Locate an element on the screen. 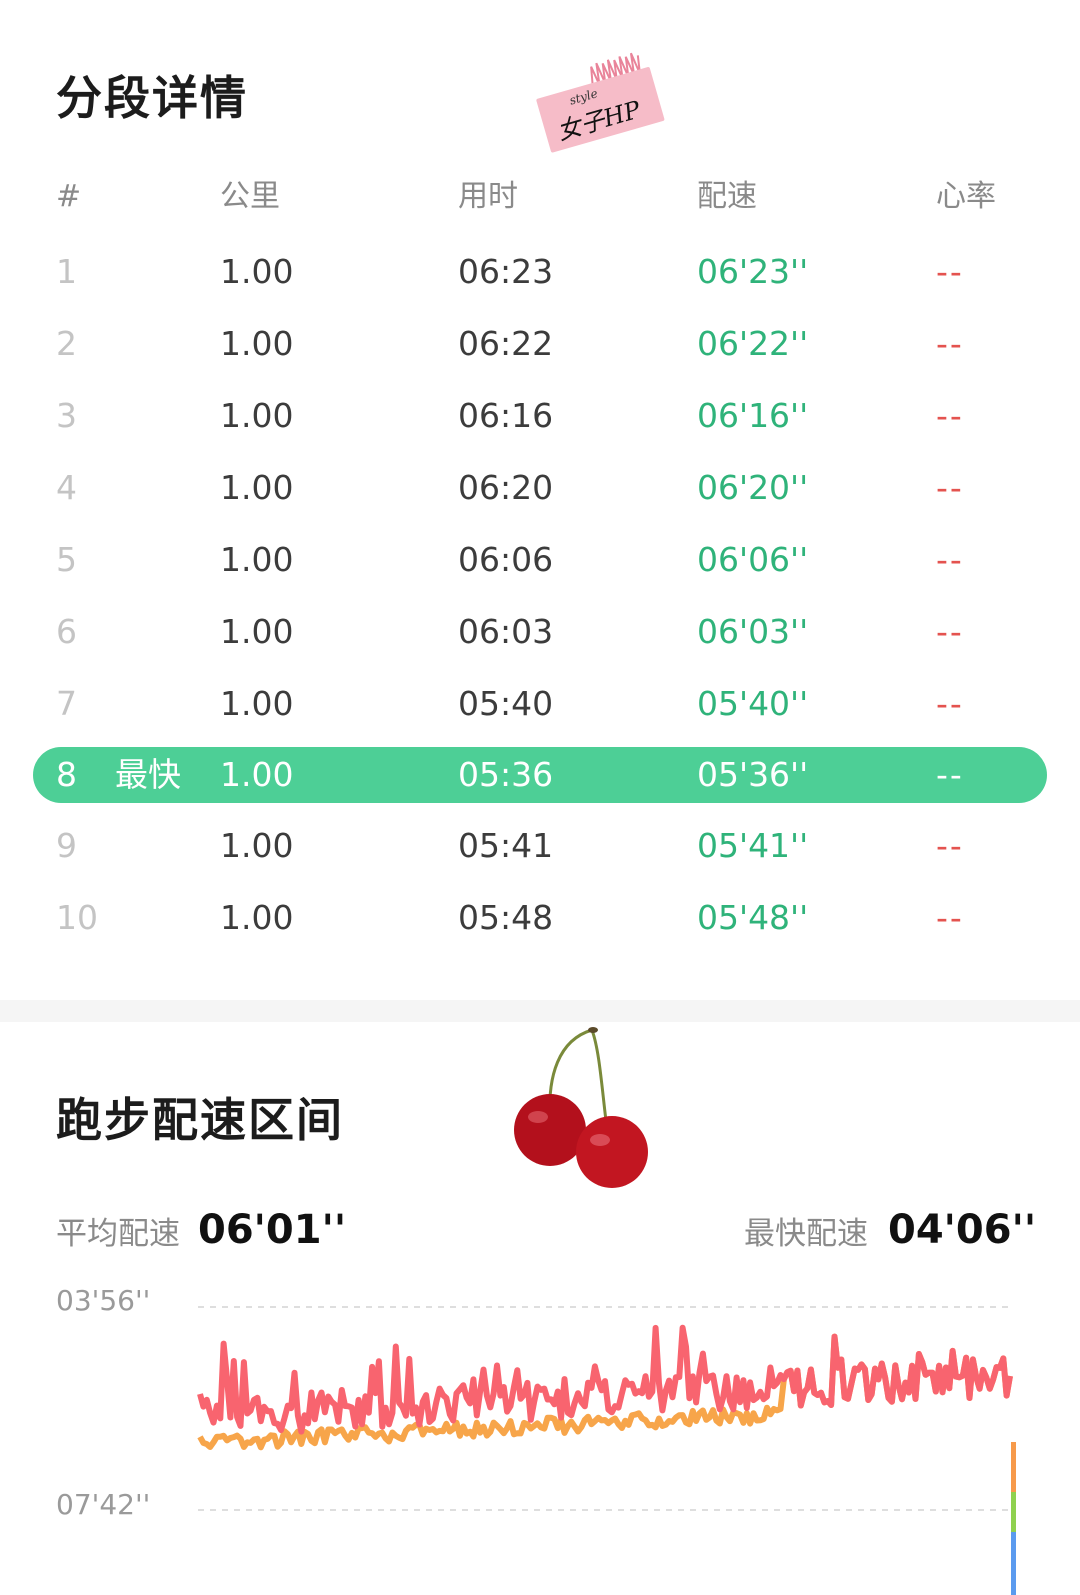 This screenshot has height=1595, width=1080. splits-title: 分段详情 is located at coordinates (152, 98).